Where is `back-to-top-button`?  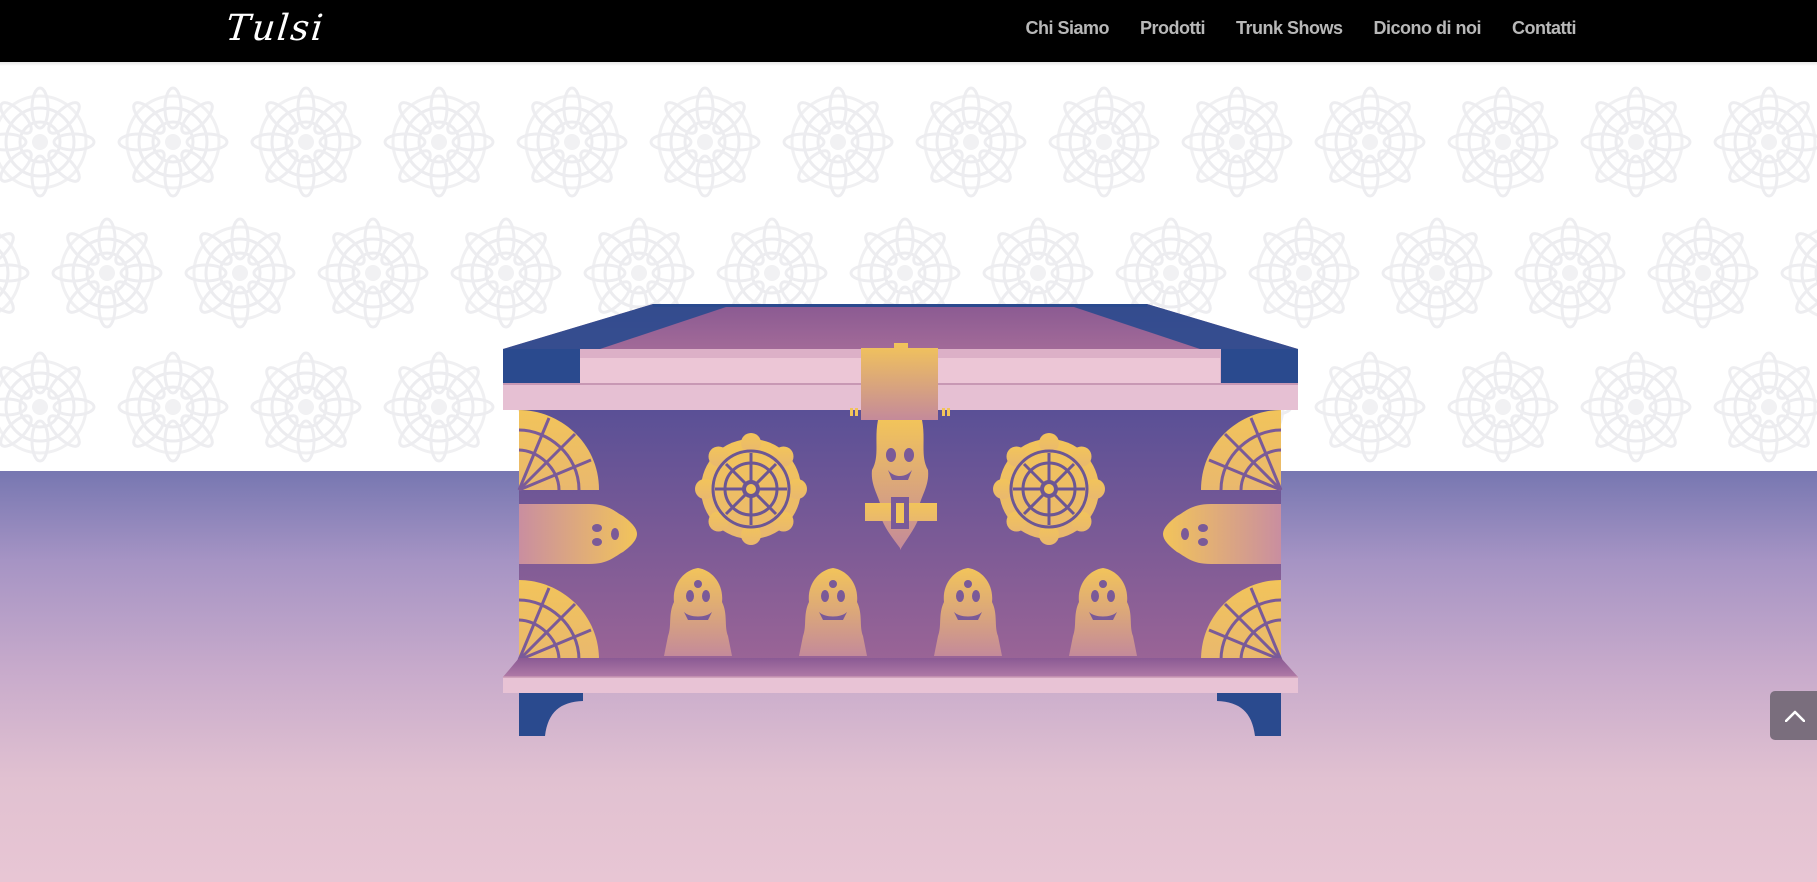
back-to-top-button is located at coordinates (1793, 715).